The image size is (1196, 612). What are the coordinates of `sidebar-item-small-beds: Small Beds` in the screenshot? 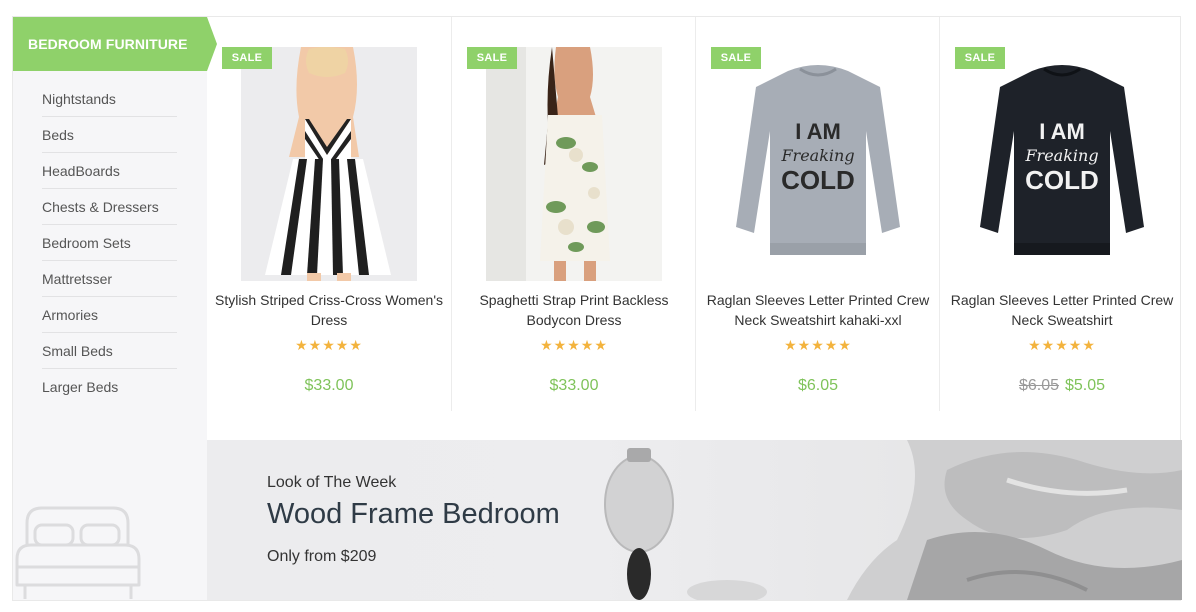 It's located at (109, 351).